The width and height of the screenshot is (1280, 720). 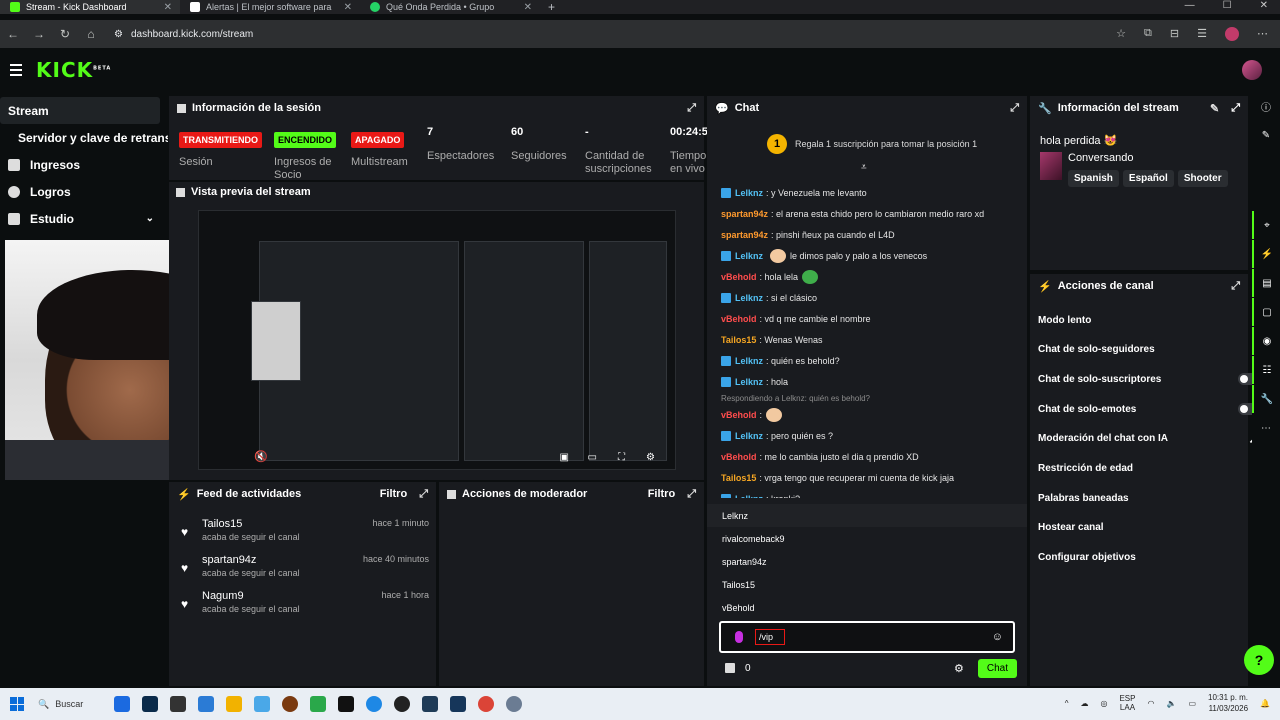 What do you see at coordinates (150, 704) in the screenshot?
I see `photoshop-icon` at bounding box center [150, 704].